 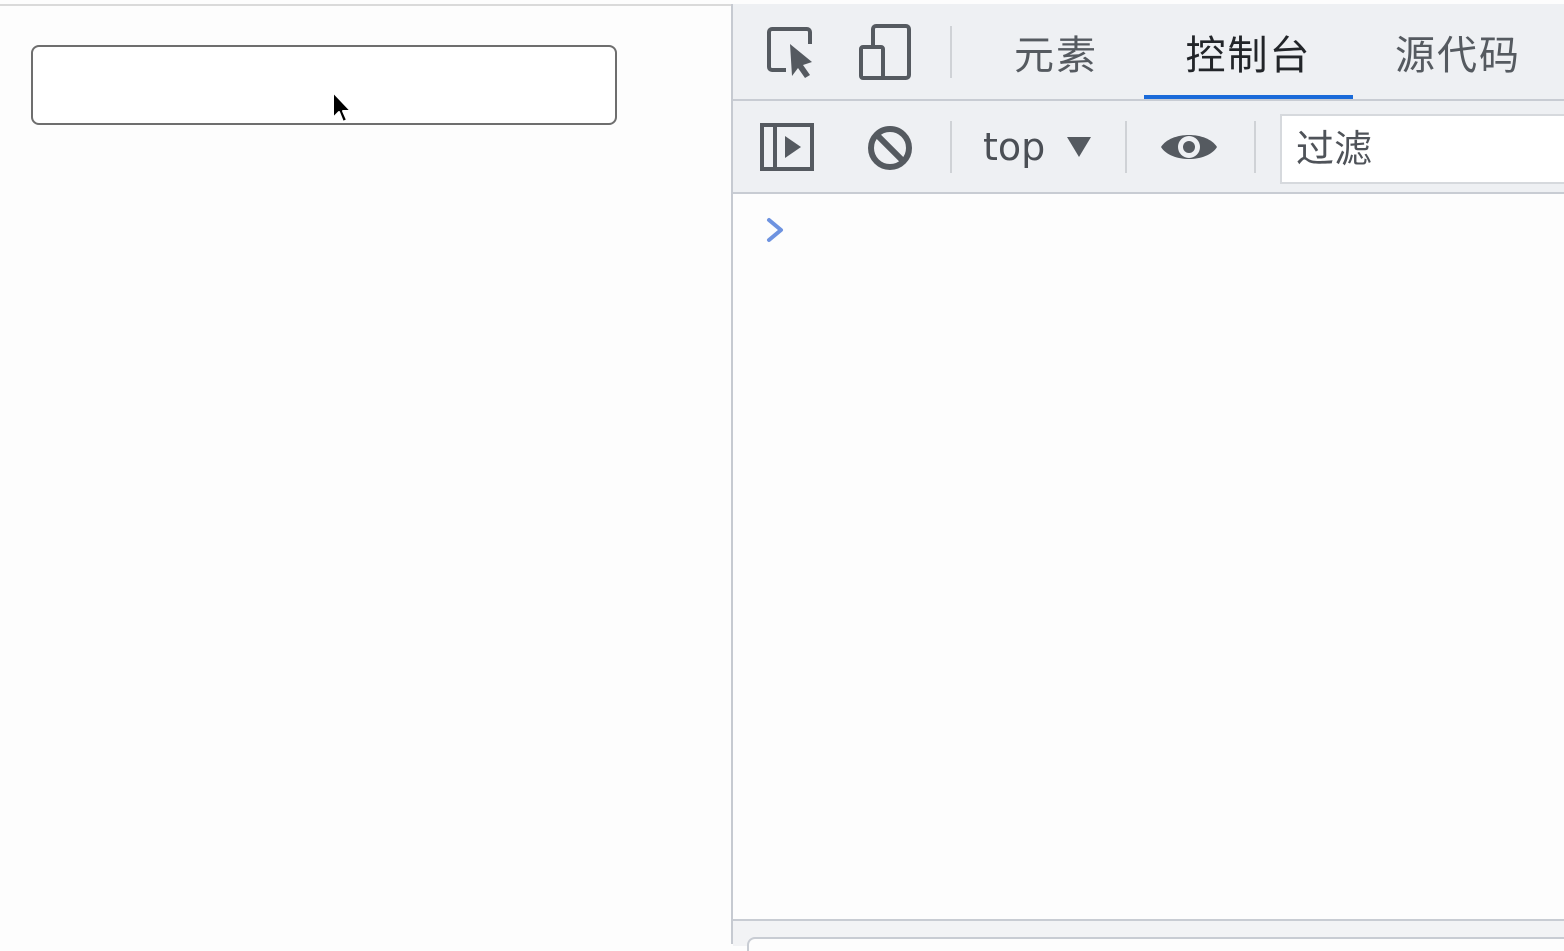 I want to click on filter-box, so click(x=1422, y=149).